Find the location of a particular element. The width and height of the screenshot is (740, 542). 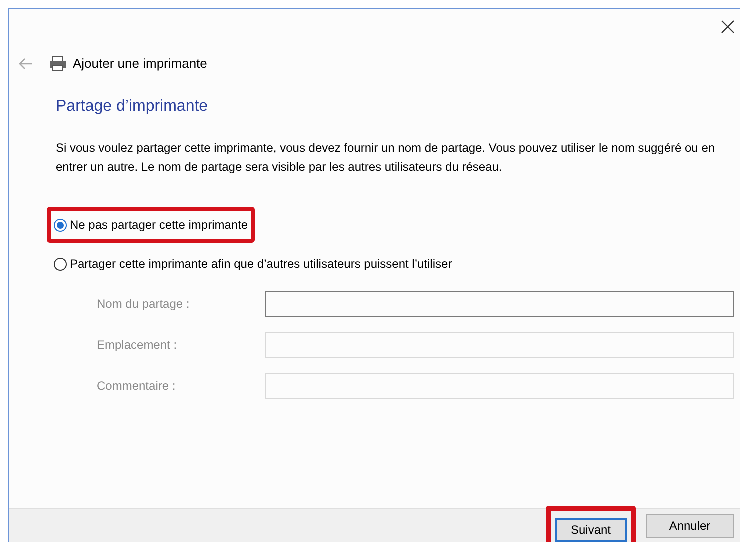

back-arrow-icon is located at coordinates (26, 64).